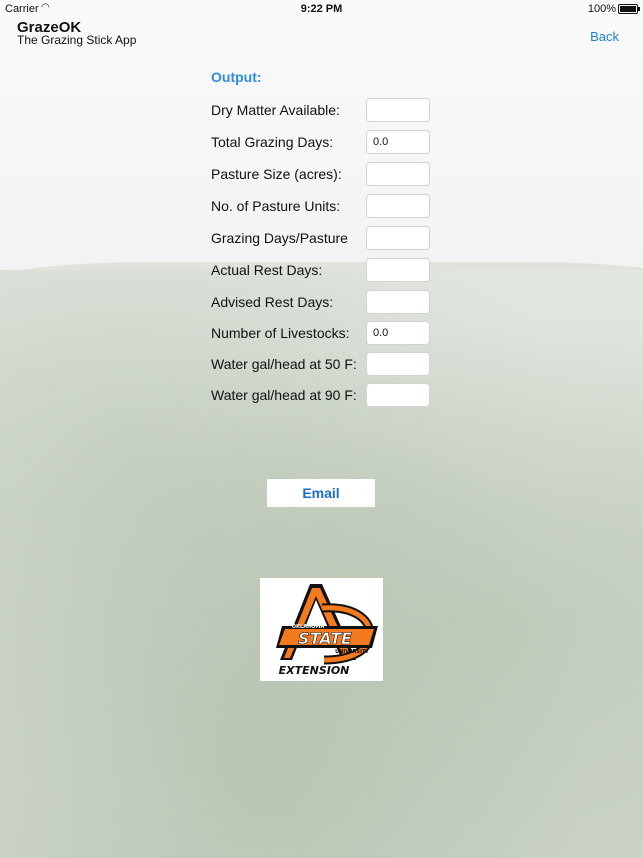 The image size is (643, 858). I want to click on dry-matter-label: Dry Matter Available:, so click(275, 110).